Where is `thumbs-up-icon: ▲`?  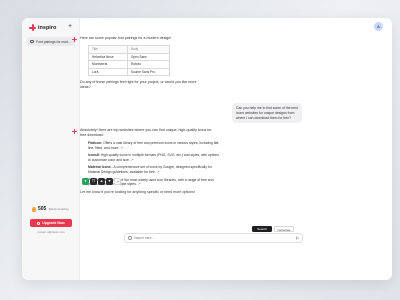
thumbs-up-icon: ▲ is located at coordinates (101, 181).